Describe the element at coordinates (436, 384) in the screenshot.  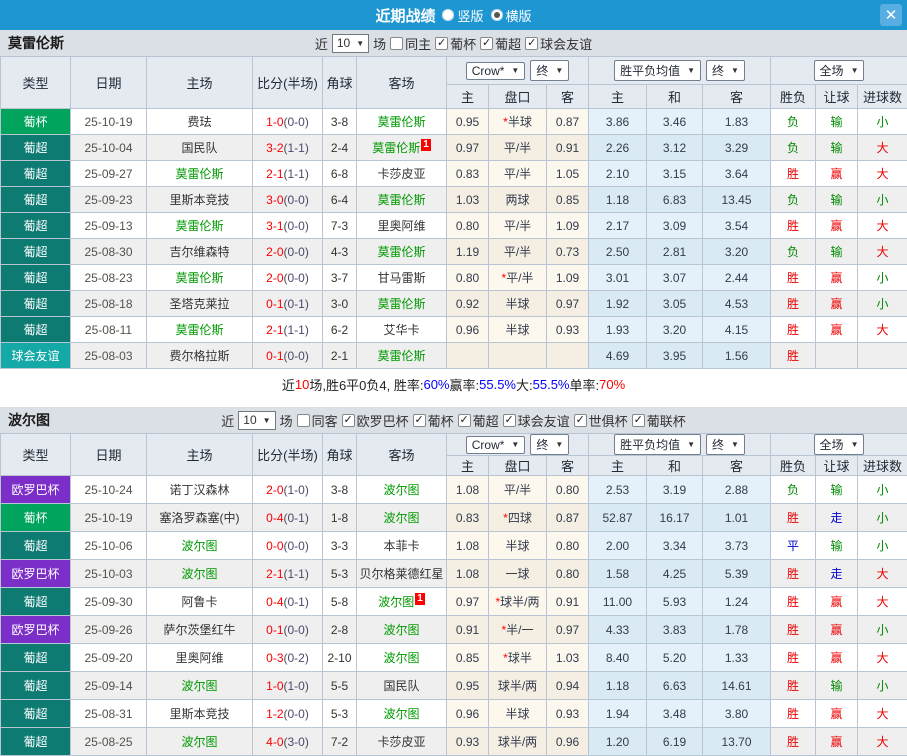
I see `summary-segment: 60%` at that location.